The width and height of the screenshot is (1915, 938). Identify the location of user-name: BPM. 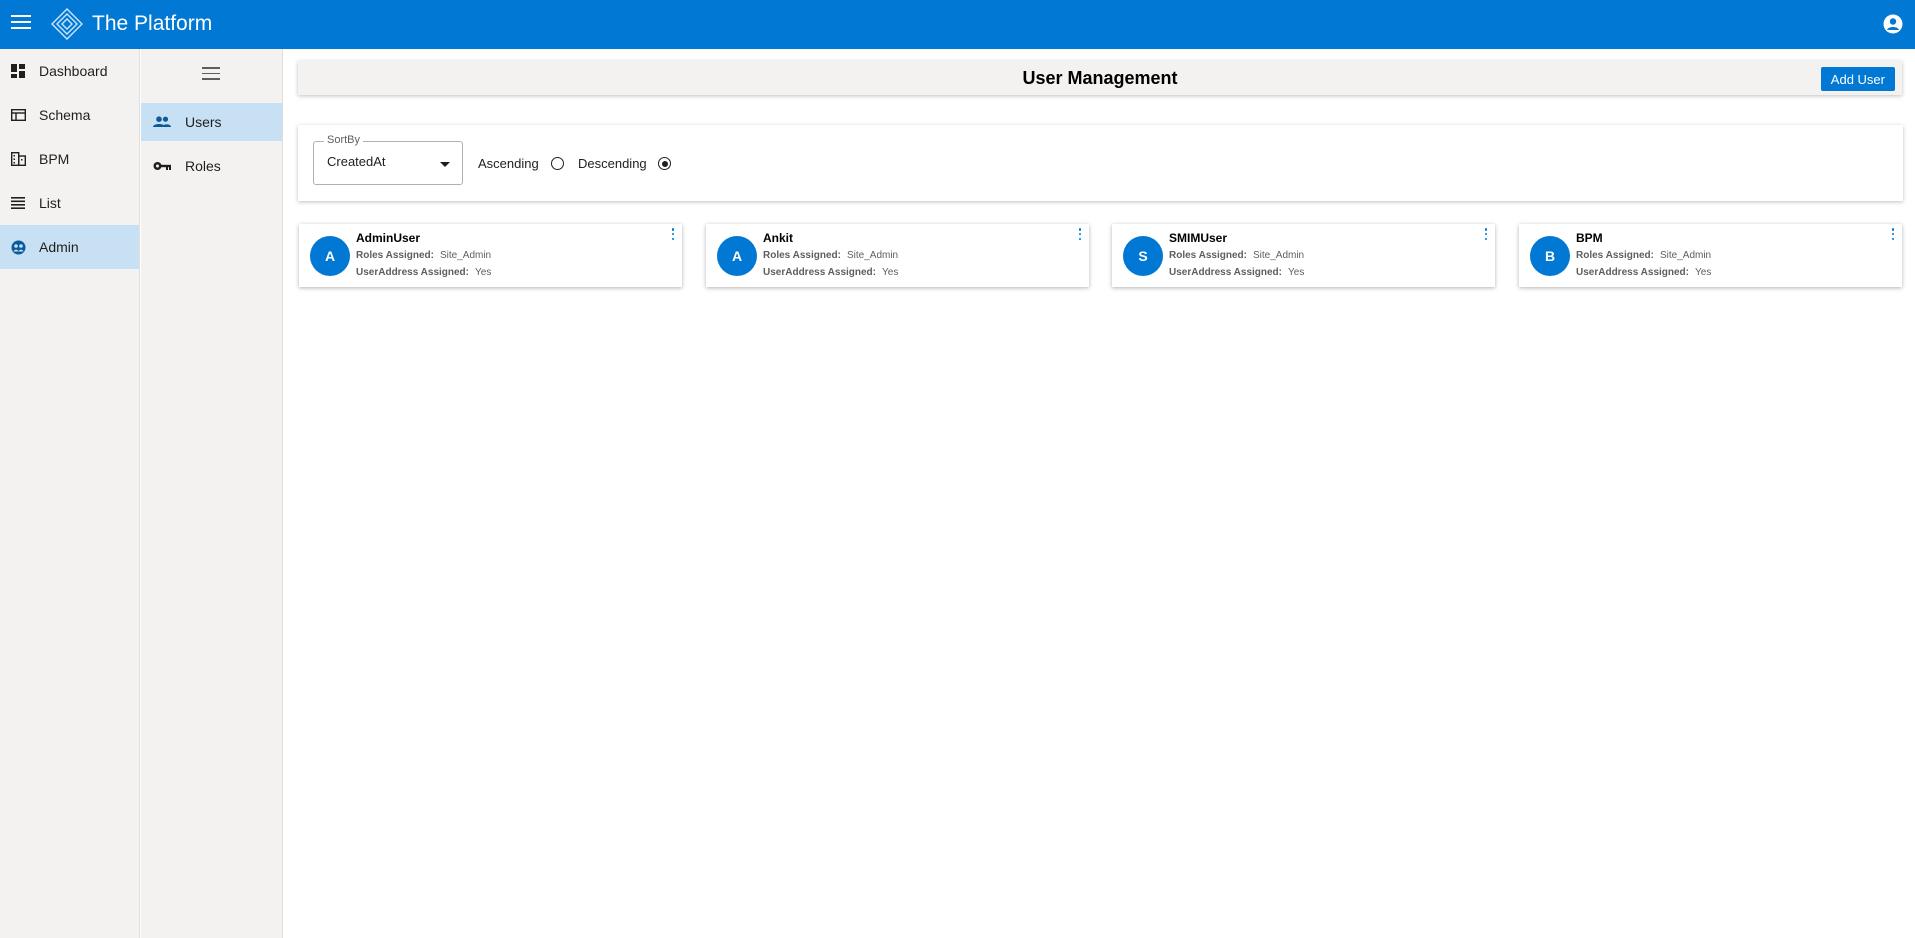
(1589, 238).